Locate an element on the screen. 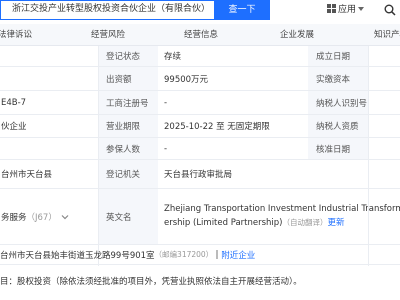  field-label: 出资额 is located at coordinates (128, 78).